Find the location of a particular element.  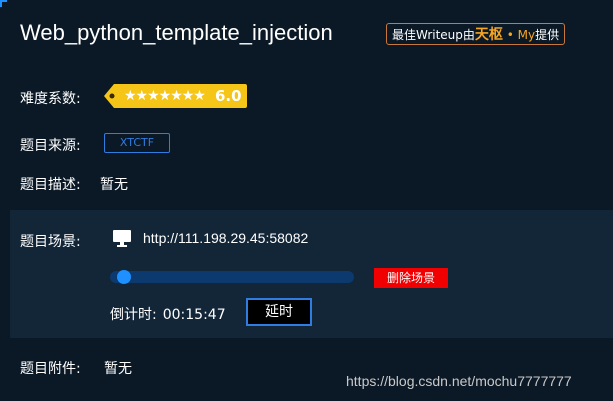

challenge-title: Web_python_template_injection is located at coordinates (176, 32).